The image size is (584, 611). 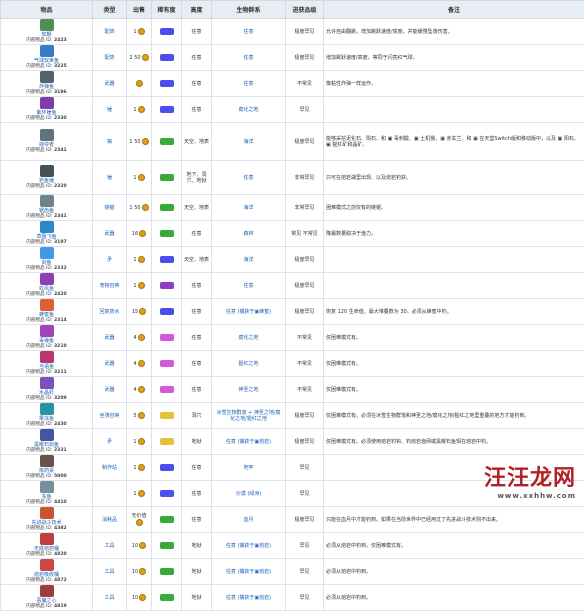 I want to click on biome-cell: 冰雪生物群落 + 神圣之地/腐化之地/猩红之地, so click(x=249, y=416).